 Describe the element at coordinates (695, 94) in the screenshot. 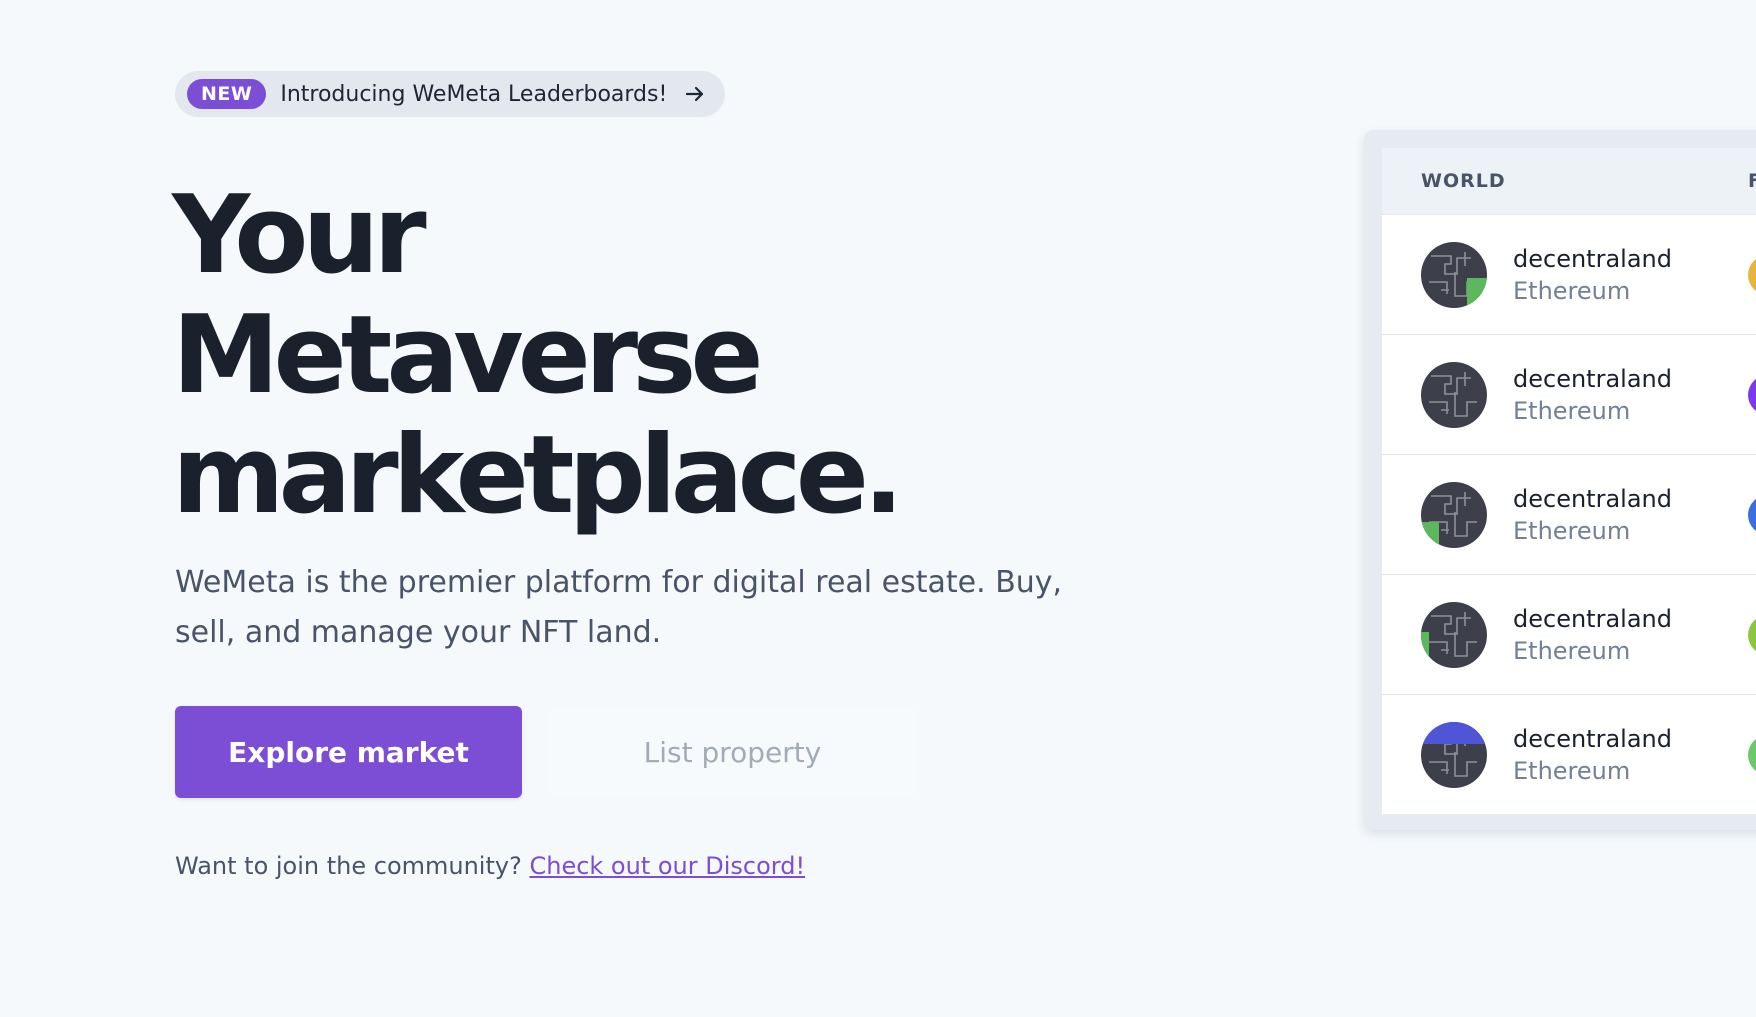

I see `arrow-right-icon` at that location.